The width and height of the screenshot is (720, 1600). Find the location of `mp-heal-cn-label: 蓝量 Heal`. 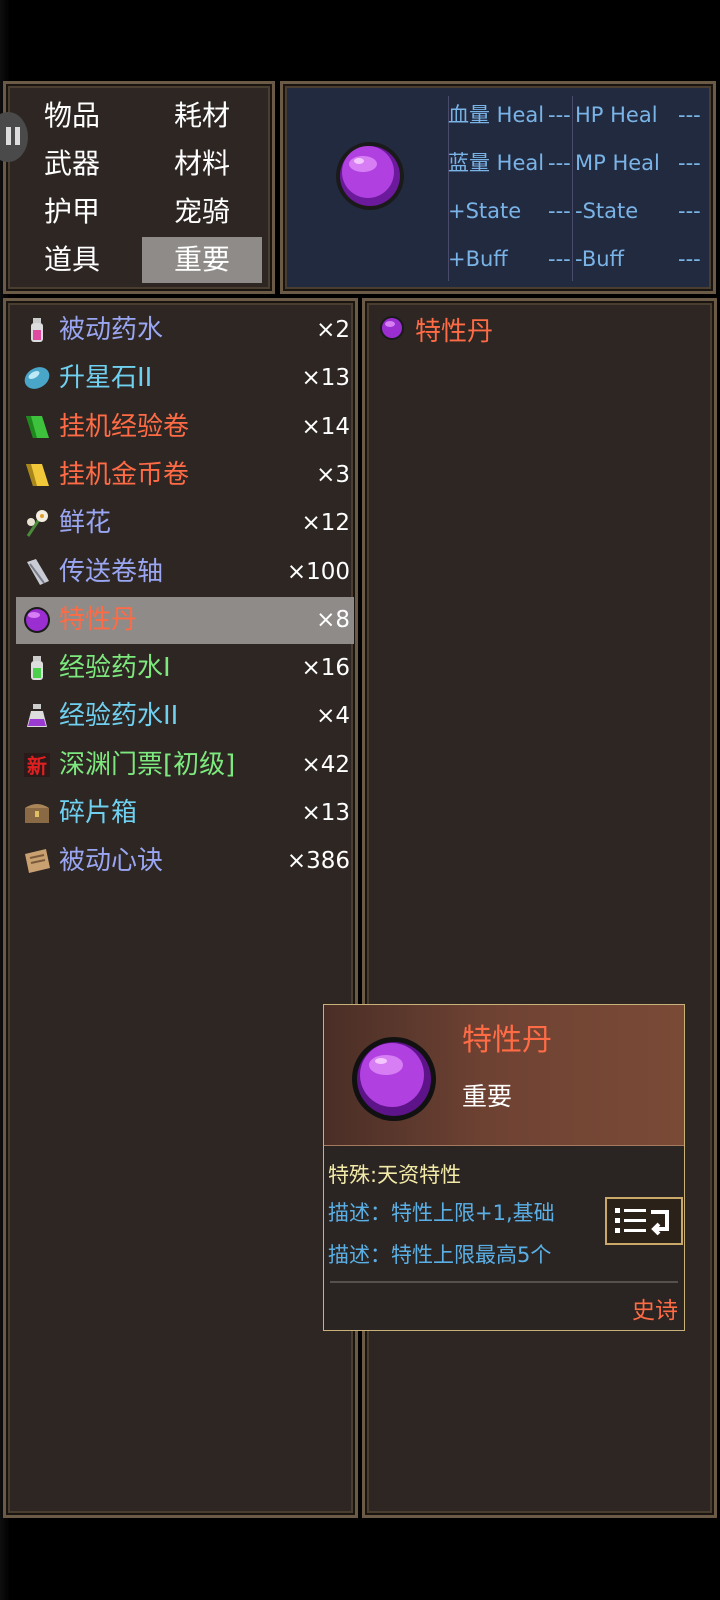

mp-heal-cn-label: 蓝量 Heal is located at coordinates (496, 163).